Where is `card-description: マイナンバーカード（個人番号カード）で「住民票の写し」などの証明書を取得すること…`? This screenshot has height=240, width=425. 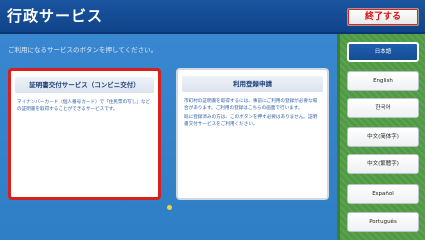
card-description: マイナンバーカード（個人番号カード）で「住民票の写し」などの証明書を取得すること… is located at coordinates (84, 106).